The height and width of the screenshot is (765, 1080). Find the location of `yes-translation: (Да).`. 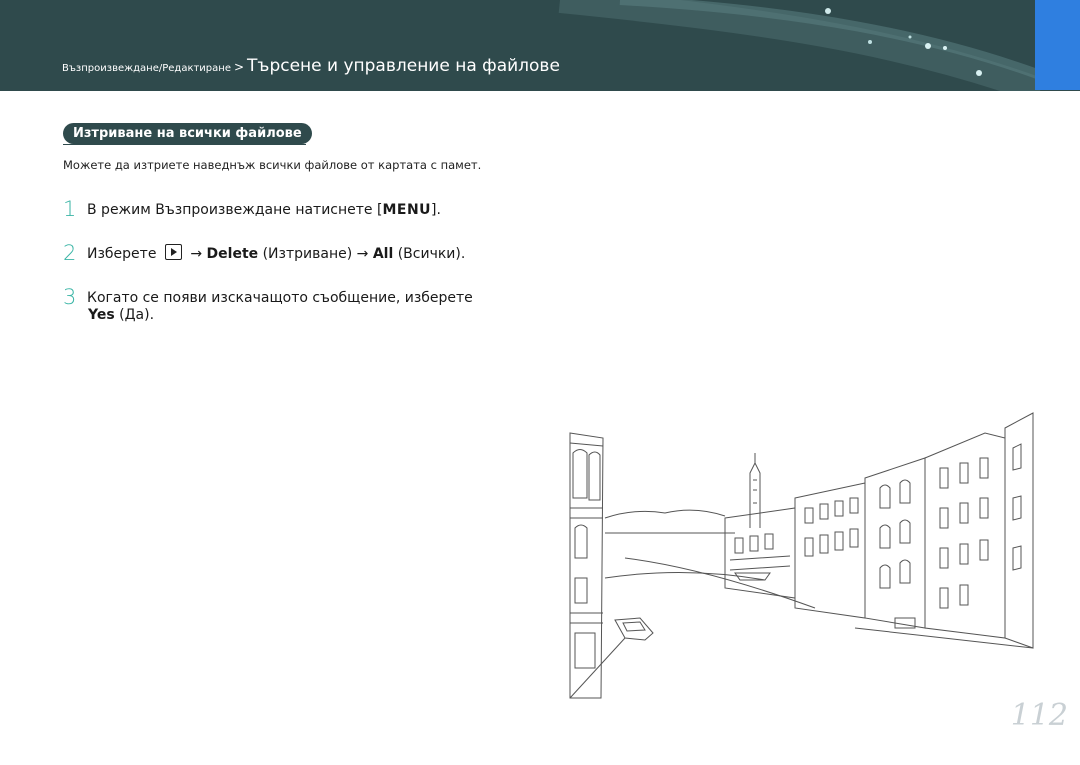

yes-translation: (Да). is located at coordinates (137, 315).